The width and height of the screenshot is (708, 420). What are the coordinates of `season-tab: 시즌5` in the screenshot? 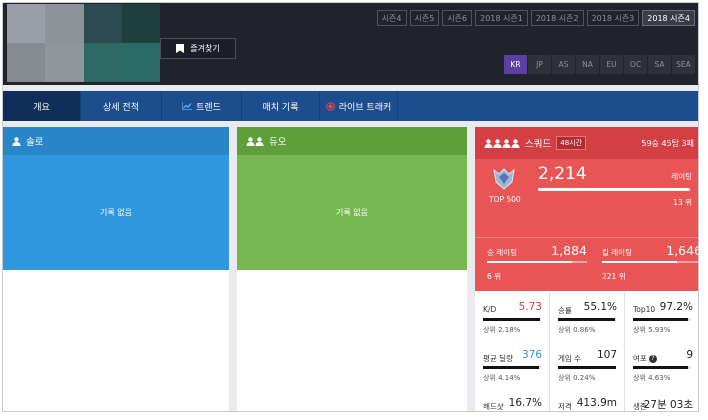 It's located at (424, 18).